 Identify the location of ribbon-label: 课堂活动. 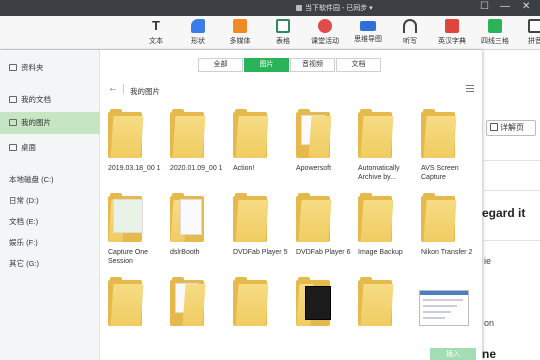
(325, 41).